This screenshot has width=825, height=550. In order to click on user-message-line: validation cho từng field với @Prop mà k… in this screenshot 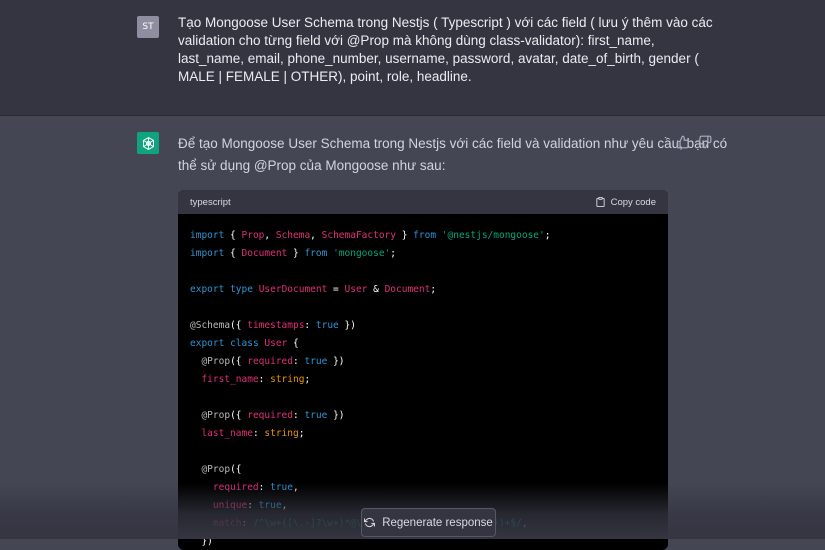, I will do `click(416, 40)`.